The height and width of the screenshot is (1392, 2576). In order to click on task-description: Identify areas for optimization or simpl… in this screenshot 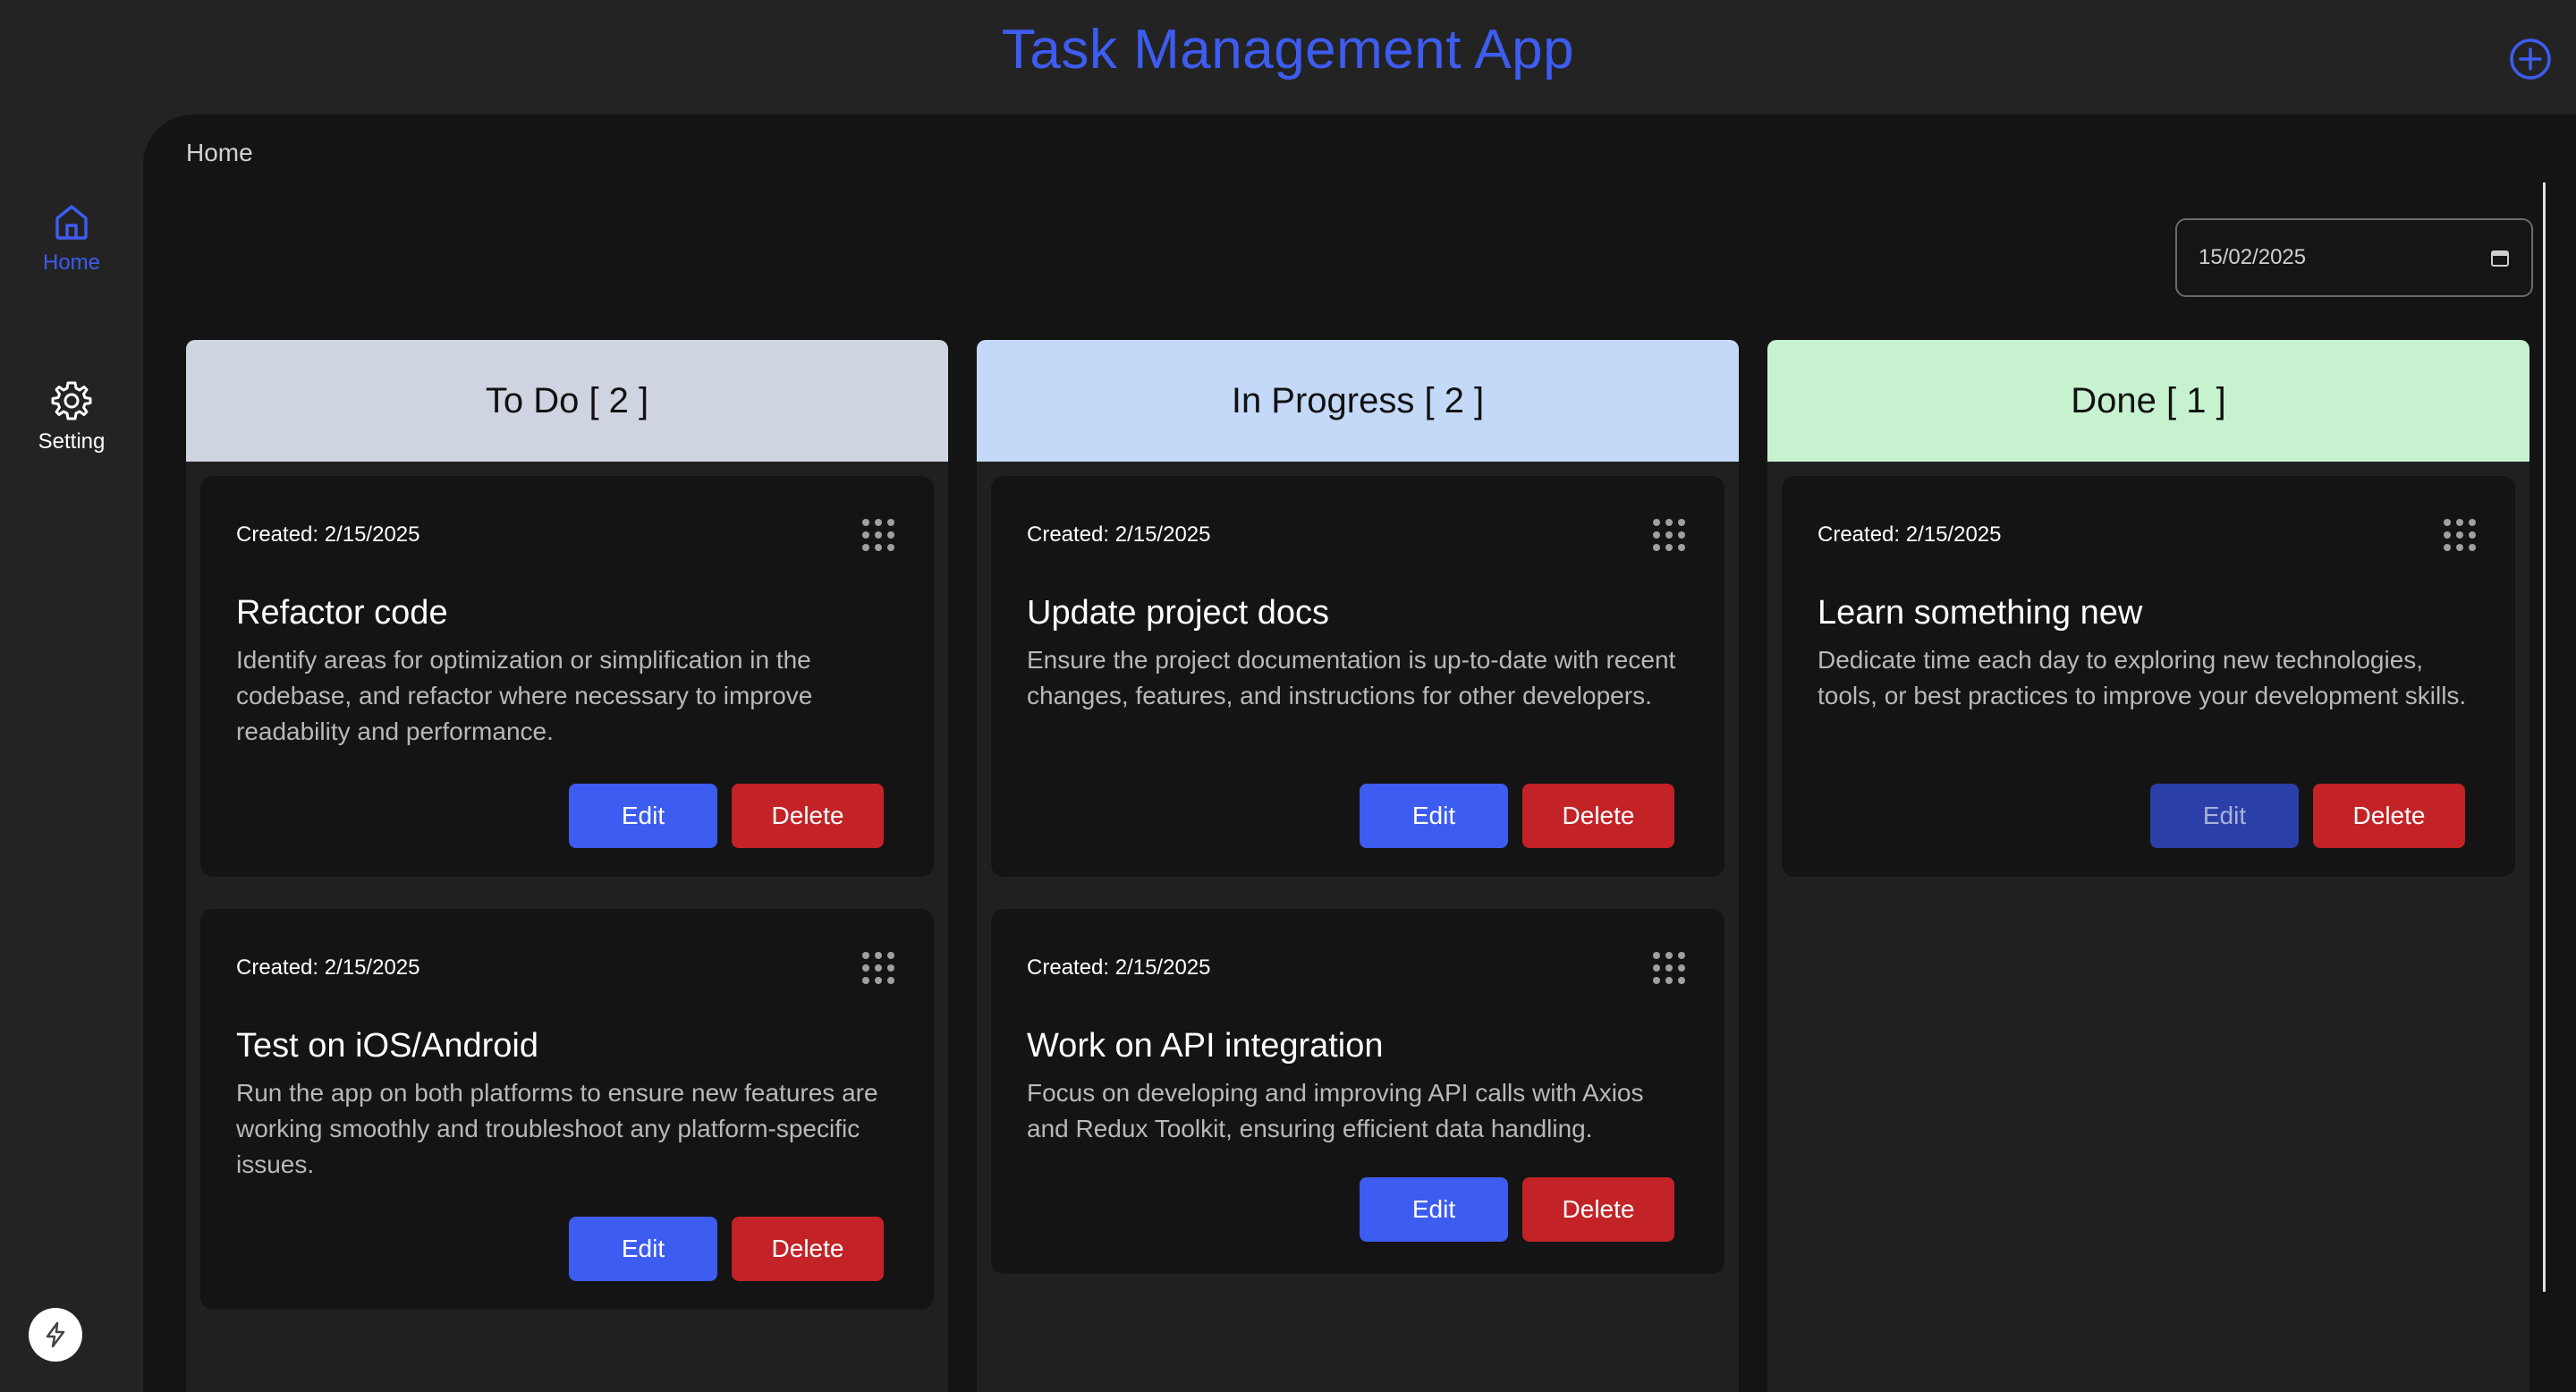, I will do `click(524, 695)`.